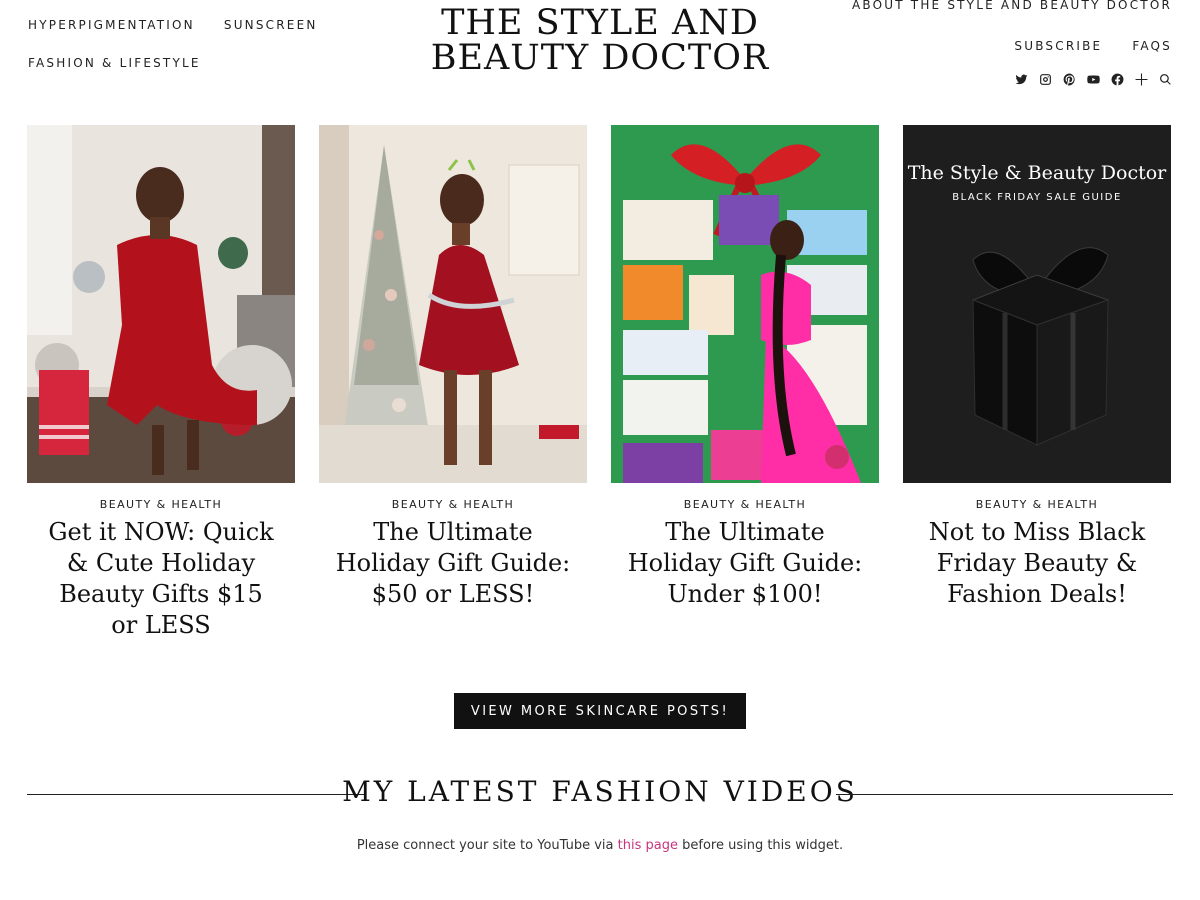 The image size is (1200, 900). What do you see at coordinates (600, 58) in the screenshot?
I see `logo-line-2: BEAUTY DOCTOR` at bounding box center [600, 58].